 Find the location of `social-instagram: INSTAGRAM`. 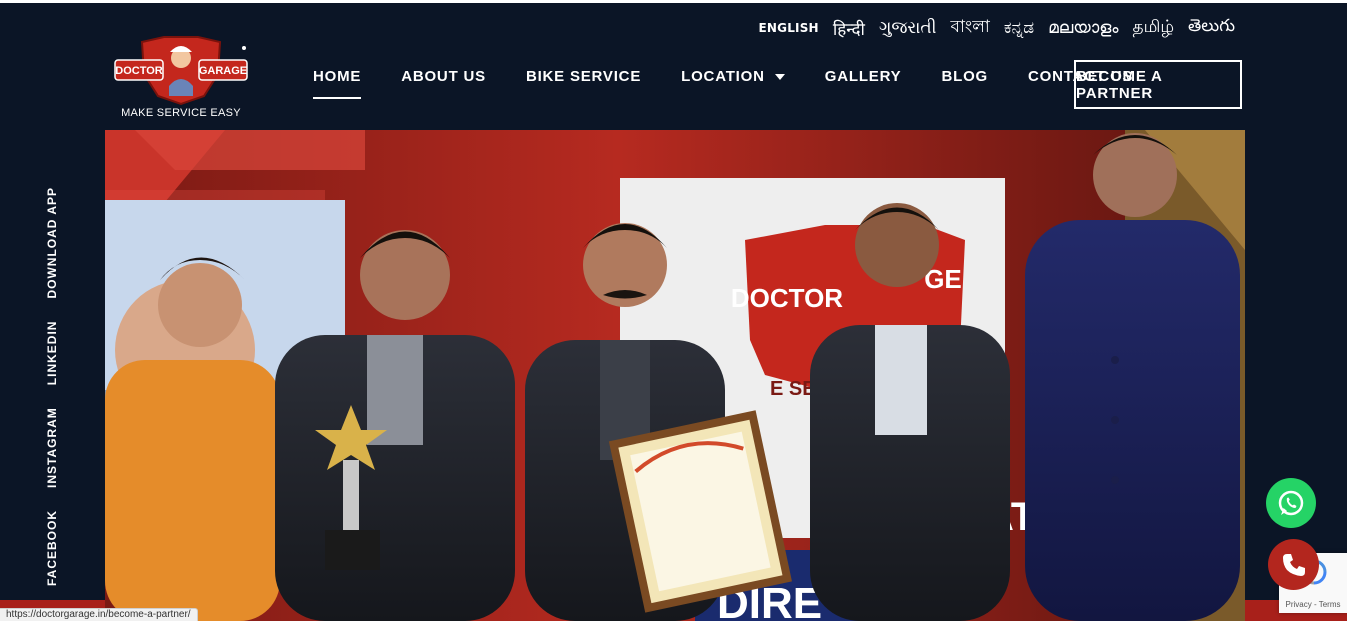

social-instagram: INSTAGRAM is located at coordinates (52, 447).